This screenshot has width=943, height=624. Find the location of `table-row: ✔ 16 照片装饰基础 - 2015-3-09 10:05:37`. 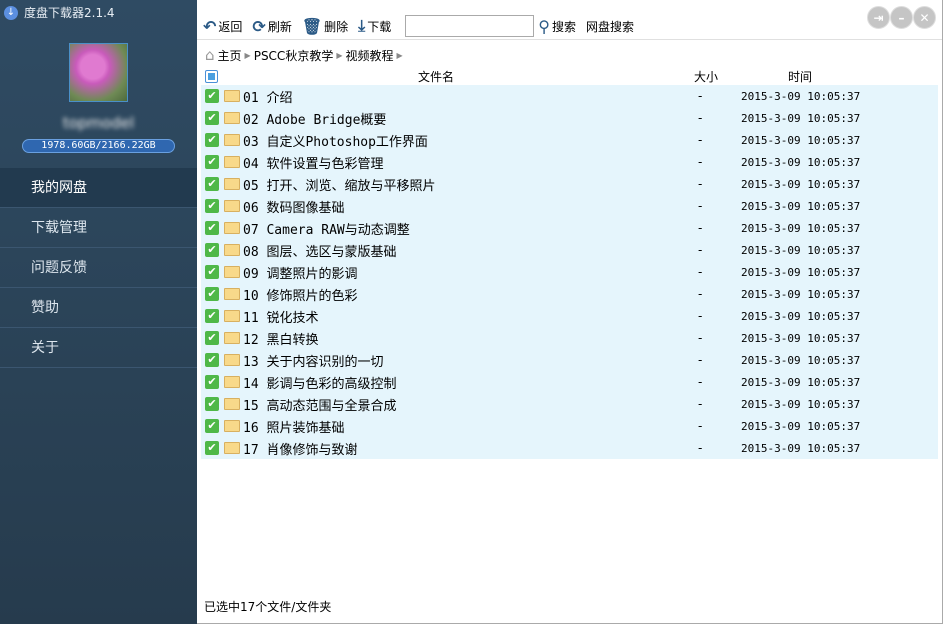

table-row: ✔ 16 照片装饰基础 - 2015-3-09 10:05:37 is located at coordinates (569, 426).